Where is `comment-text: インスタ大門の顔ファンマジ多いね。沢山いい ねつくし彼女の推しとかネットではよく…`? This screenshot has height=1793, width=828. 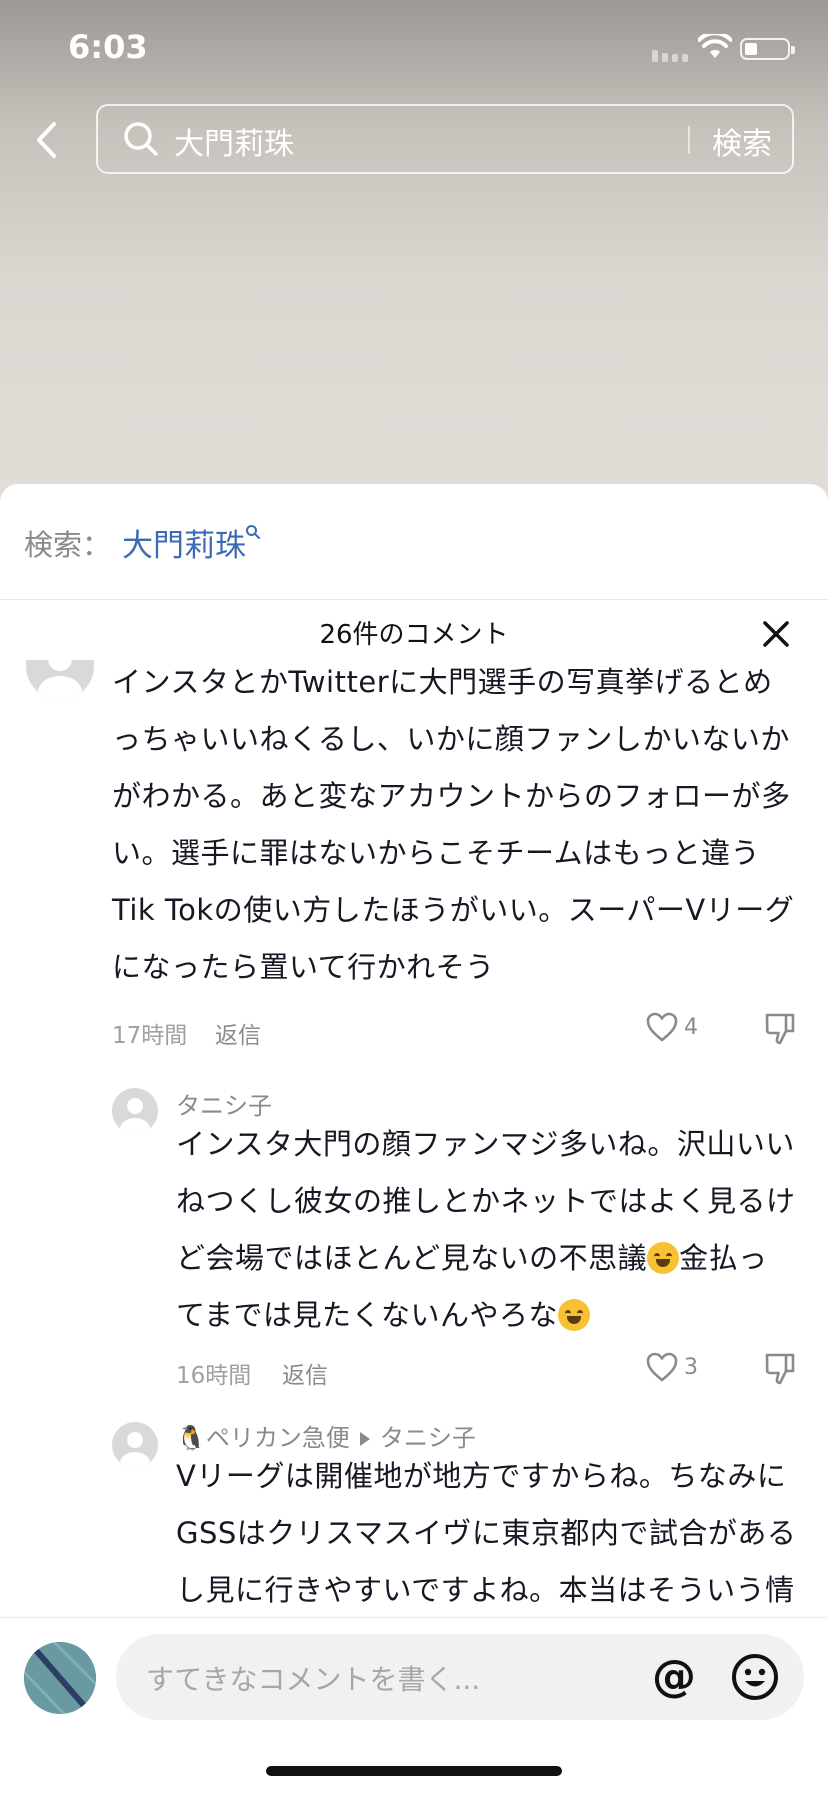 comment-text: インスタ大門の顔ファンマジ多いね。沢山いい ねつくし彼女の推しとかネットではよく… is located at coordinates (486, 1229).